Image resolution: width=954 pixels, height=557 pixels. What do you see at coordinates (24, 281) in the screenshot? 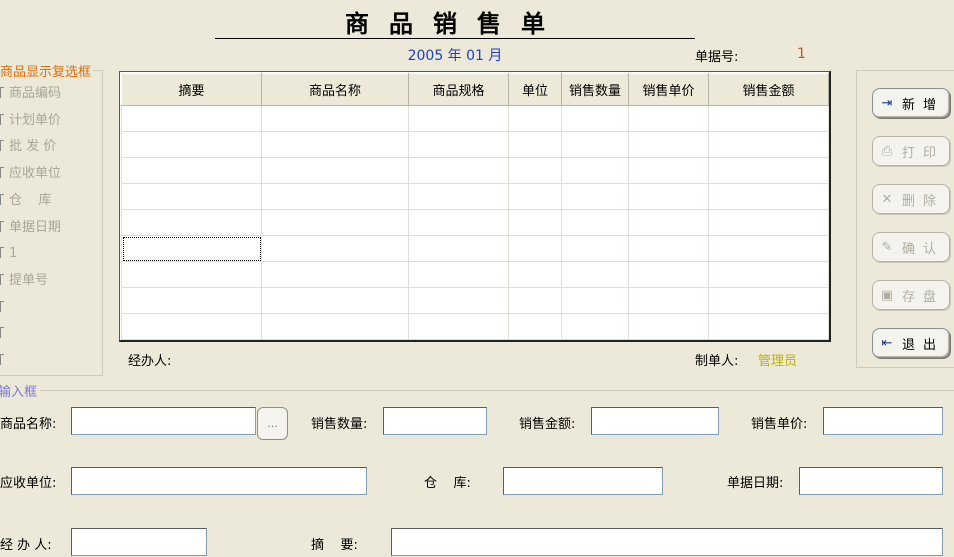
I see `checkbox-item: 提单号` at bounding box center [24, 281].